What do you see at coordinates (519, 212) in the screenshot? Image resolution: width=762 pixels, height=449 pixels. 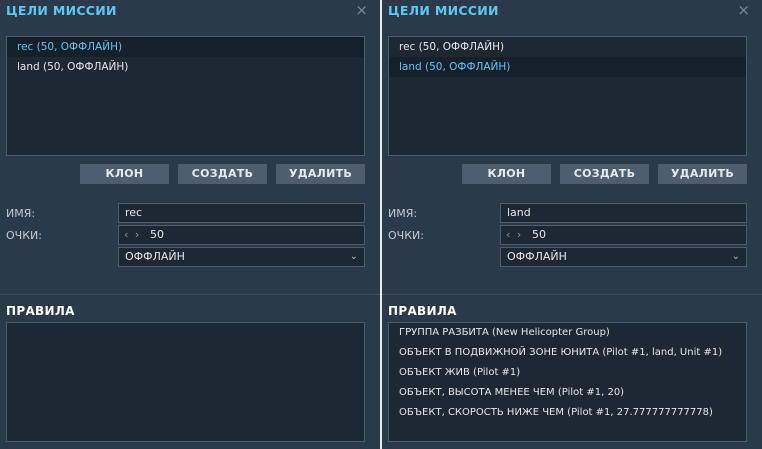 I see `name-value: land` at bounding box center [519, 212].